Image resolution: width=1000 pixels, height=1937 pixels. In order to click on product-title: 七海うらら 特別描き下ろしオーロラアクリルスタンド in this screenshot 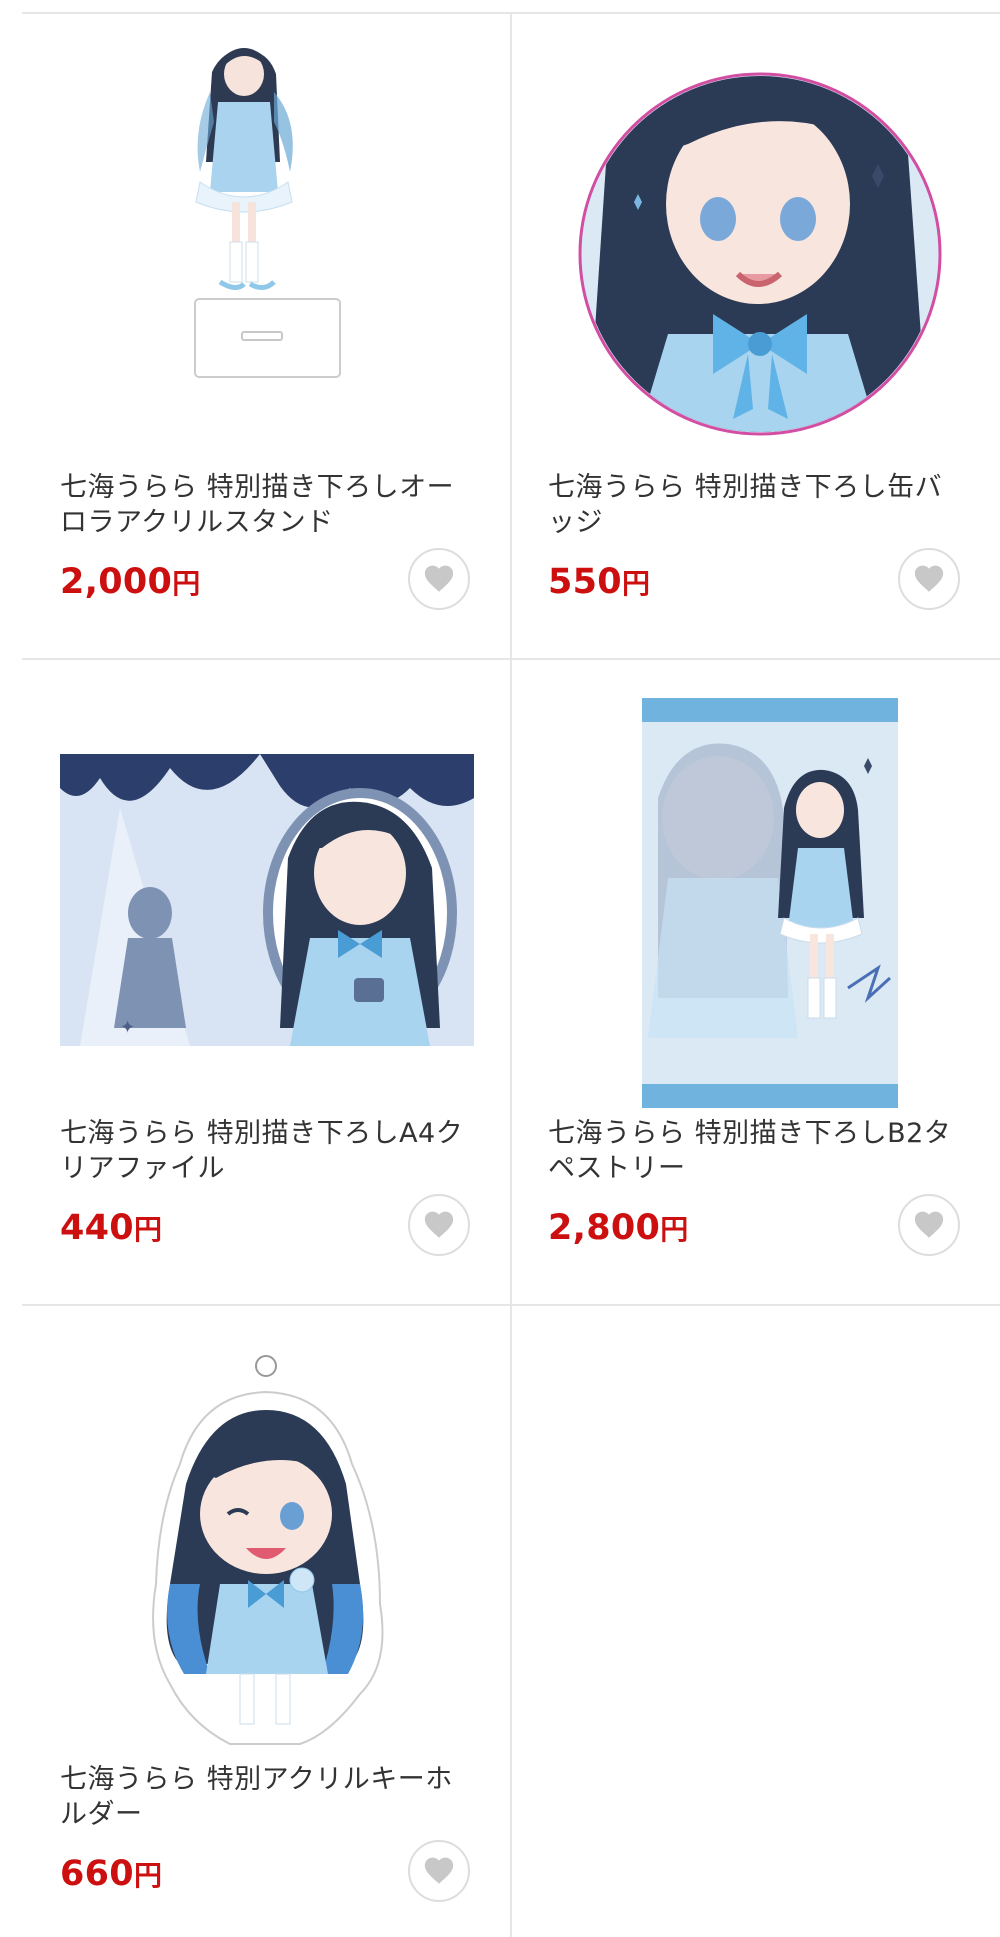, I will do `click(270, 505)`.